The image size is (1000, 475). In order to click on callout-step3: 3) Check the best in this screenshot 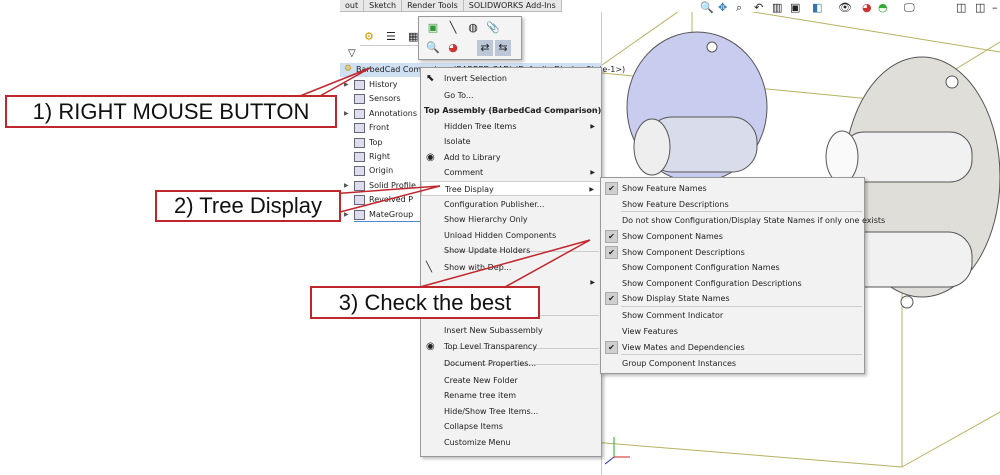, I will do `click(425, 302)`.